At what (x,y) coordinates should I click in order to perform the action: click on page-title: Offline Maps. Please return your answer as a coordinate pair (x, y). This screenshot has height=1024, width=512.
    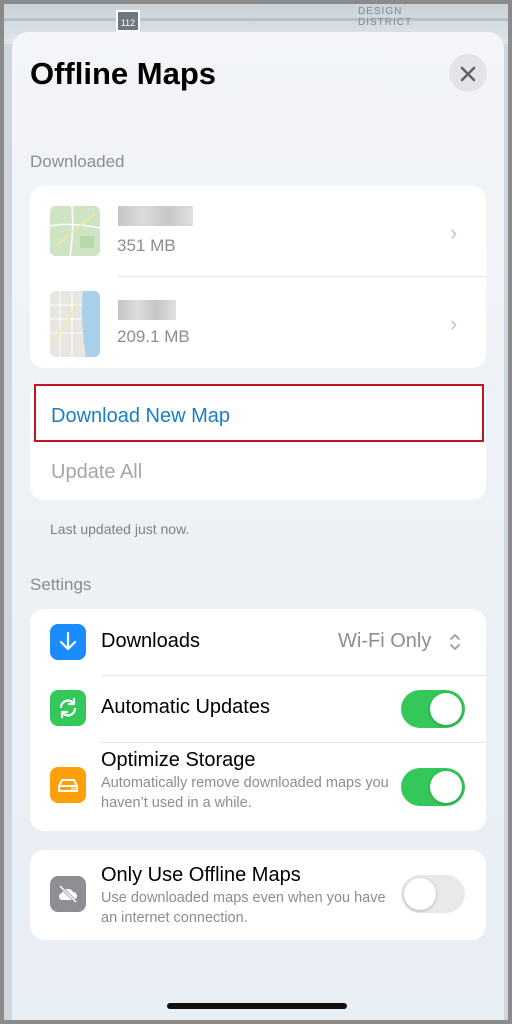
    Looking at the image, I should click on (123, 73).